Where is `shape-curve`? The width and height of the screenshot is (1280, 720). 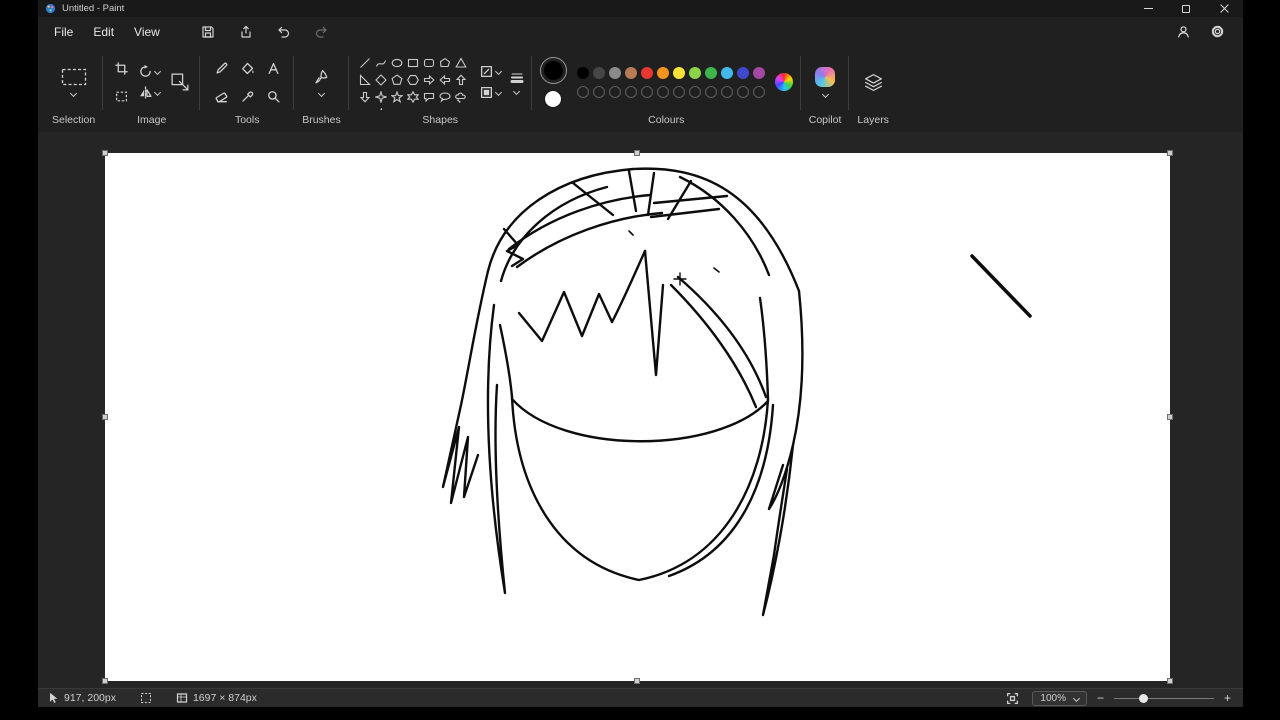 shape-curve is located at coordinates (381, 62).